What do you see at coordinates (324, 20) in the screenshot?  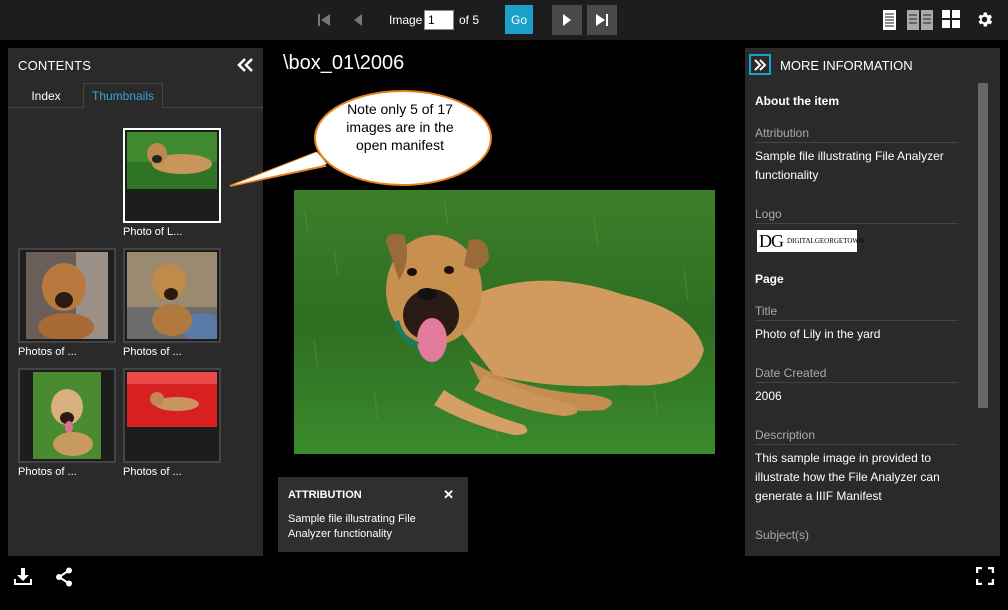 I see `first-page-icon` at bounding box center [324, 20].